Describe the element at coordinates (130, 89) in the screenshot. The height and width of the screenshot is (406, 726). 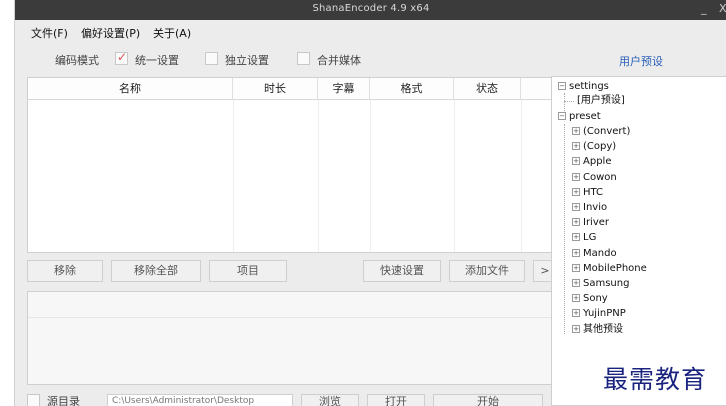
I see `column-name: 名称` at that location.